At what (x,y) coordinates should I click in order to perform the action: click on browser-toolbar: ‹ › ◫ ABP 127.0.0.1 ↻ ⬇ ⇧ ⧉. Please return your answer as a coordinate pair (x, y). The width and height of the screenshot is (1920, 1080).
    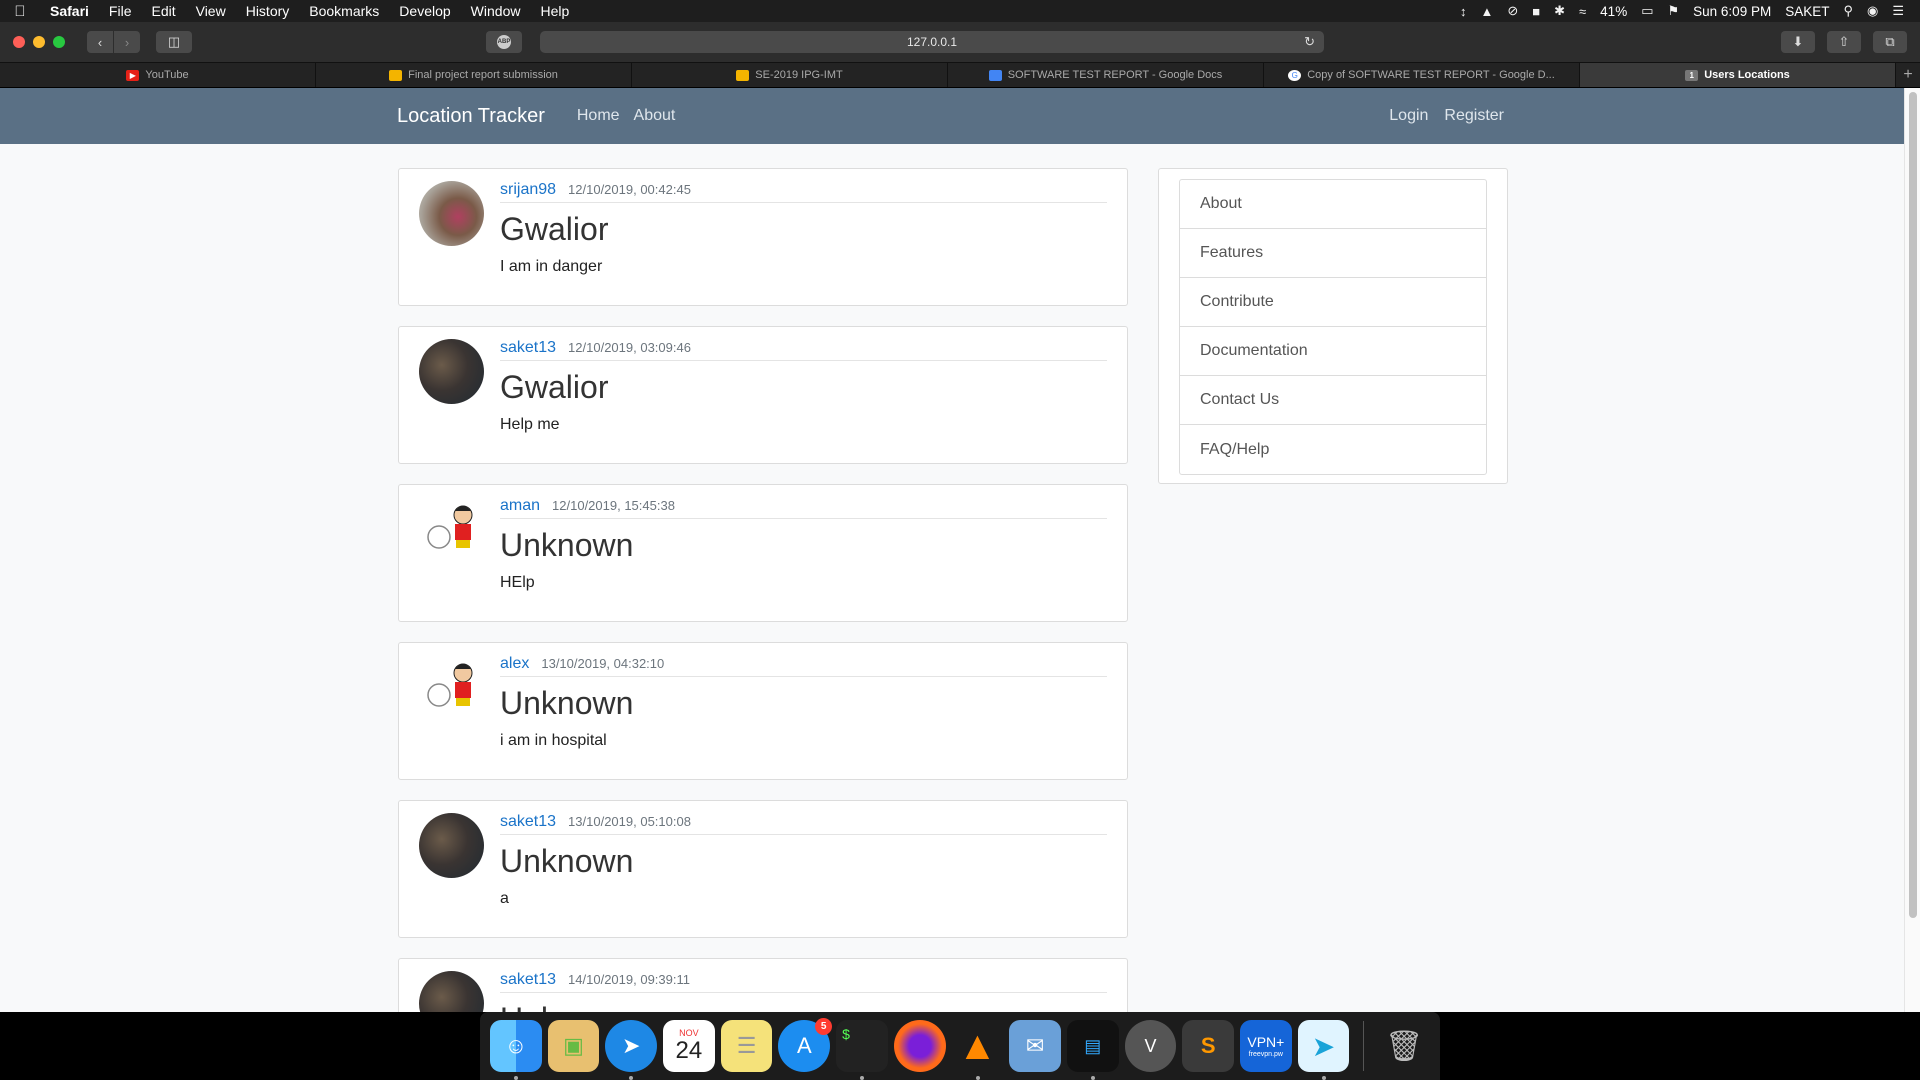
    Looking at the image, I should click on (960, 42).